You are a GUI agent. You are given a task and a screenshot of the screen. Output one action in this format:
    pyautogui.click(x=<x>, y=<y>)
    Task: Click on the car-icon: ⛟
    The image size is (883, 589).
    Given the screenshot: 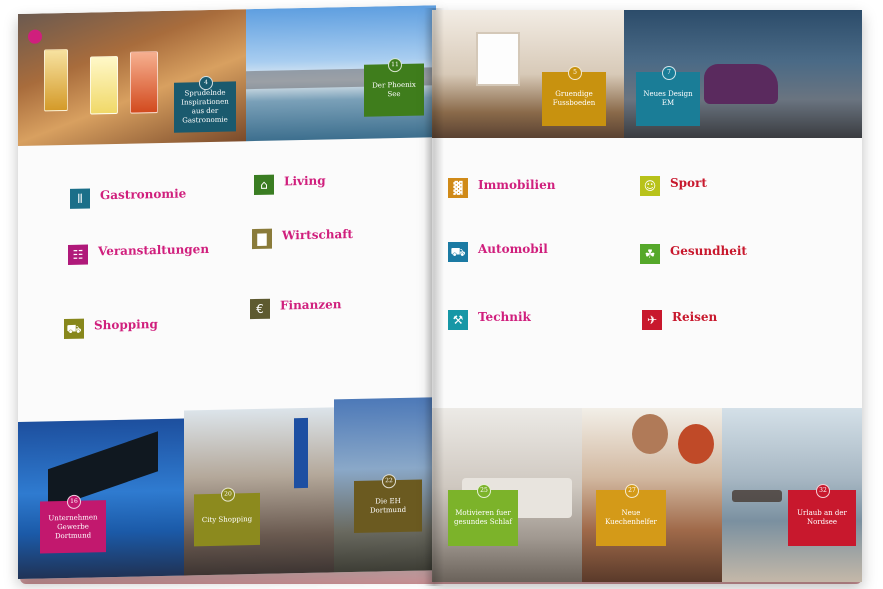 What is the action you would take?
    pyautogui.click(x=458, y=252)
    